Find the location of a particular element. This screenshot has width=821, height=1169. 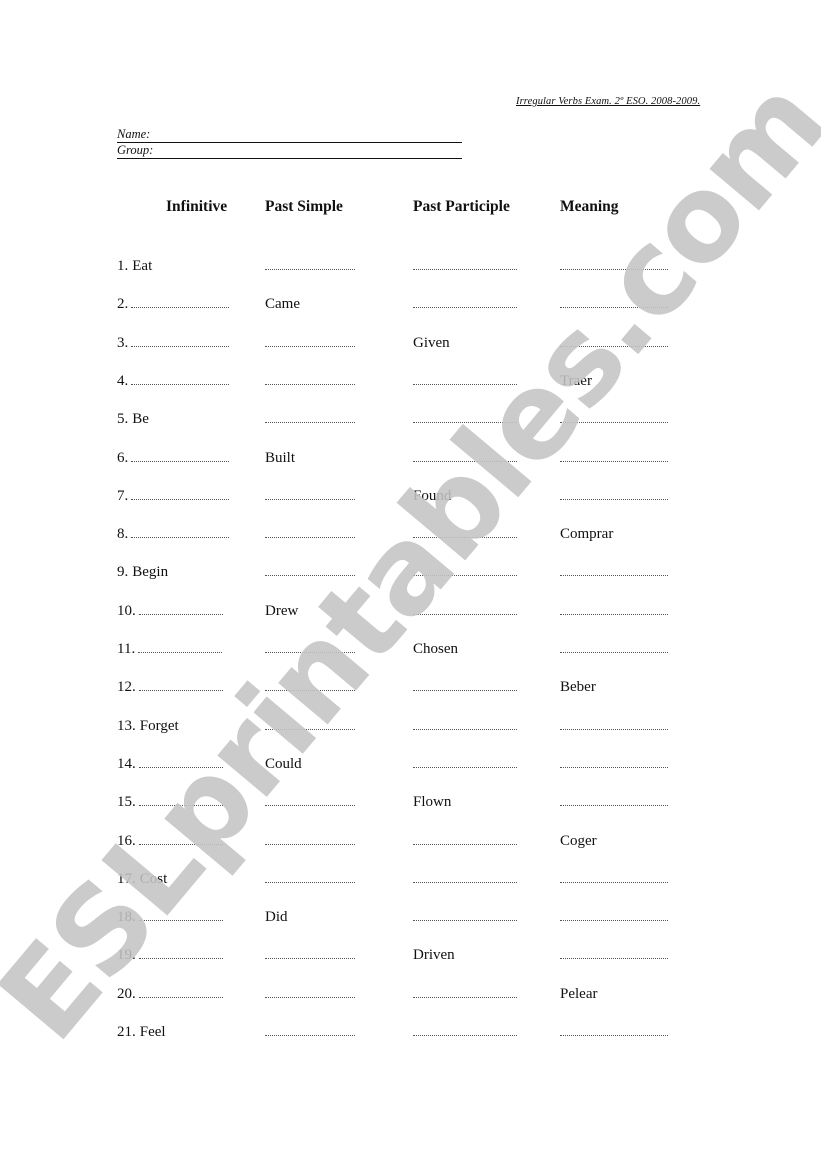

cell-infinitive: 10. is located at coordinates (170, 611).